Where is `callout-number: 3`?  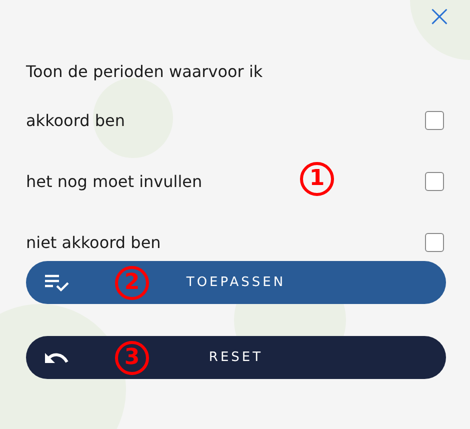
callout-number: 3 is located at coordinates (132, 358).